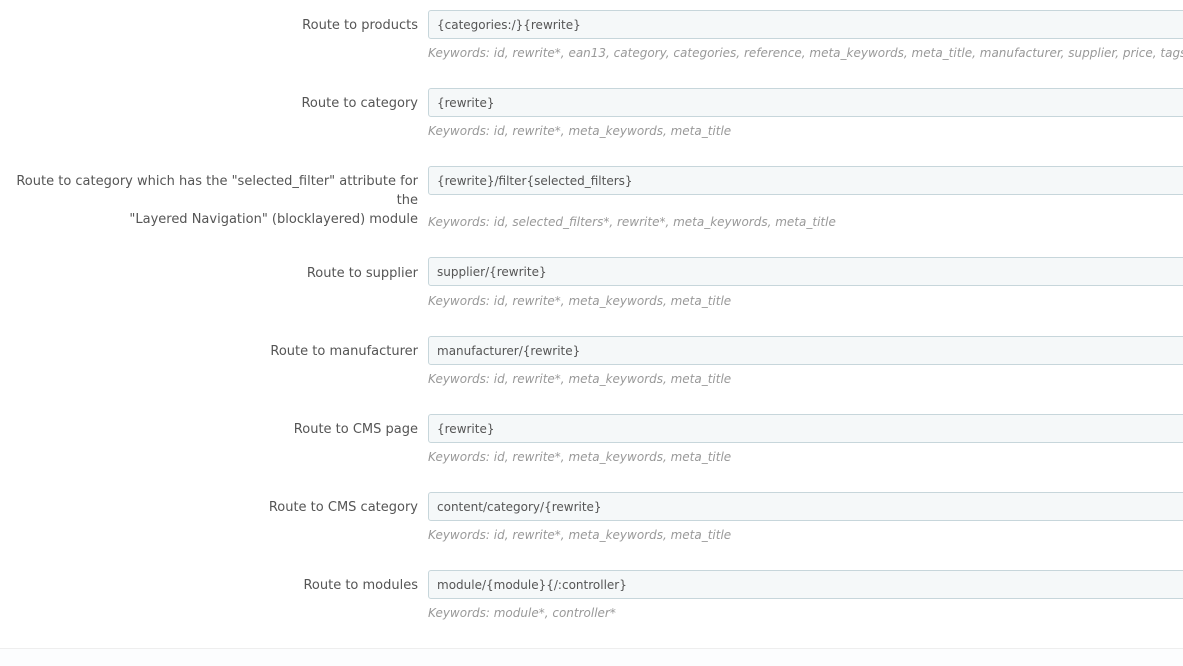 Image resolution: width=1183 pixels, height=666 pixels. What do you see at coordinates (360, 25) in the screenshot?
I see `route-products-label: Route to products` at bounding box center [360, 25].